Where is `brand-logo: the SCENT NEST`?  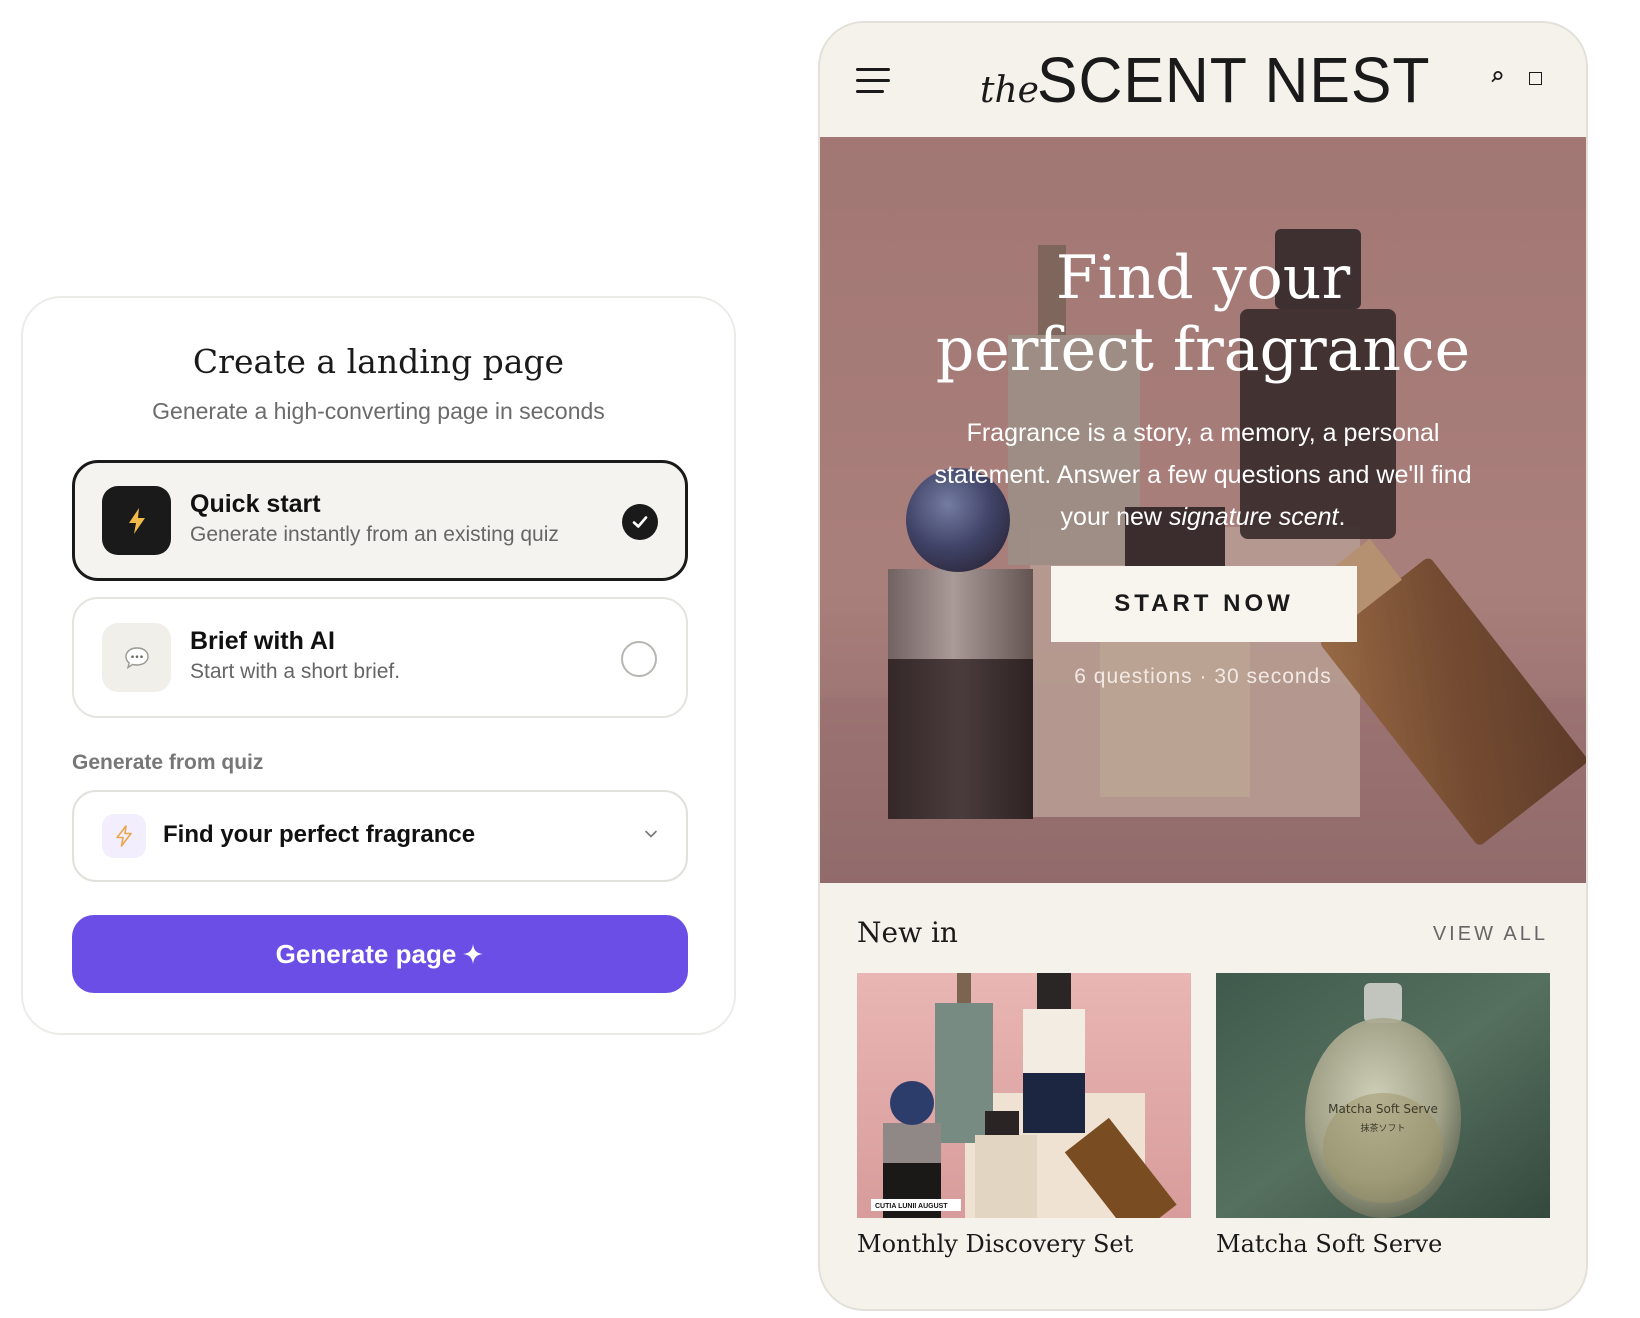 brand-logo: the SCENT NEST is located at coordinates (1215, 80).